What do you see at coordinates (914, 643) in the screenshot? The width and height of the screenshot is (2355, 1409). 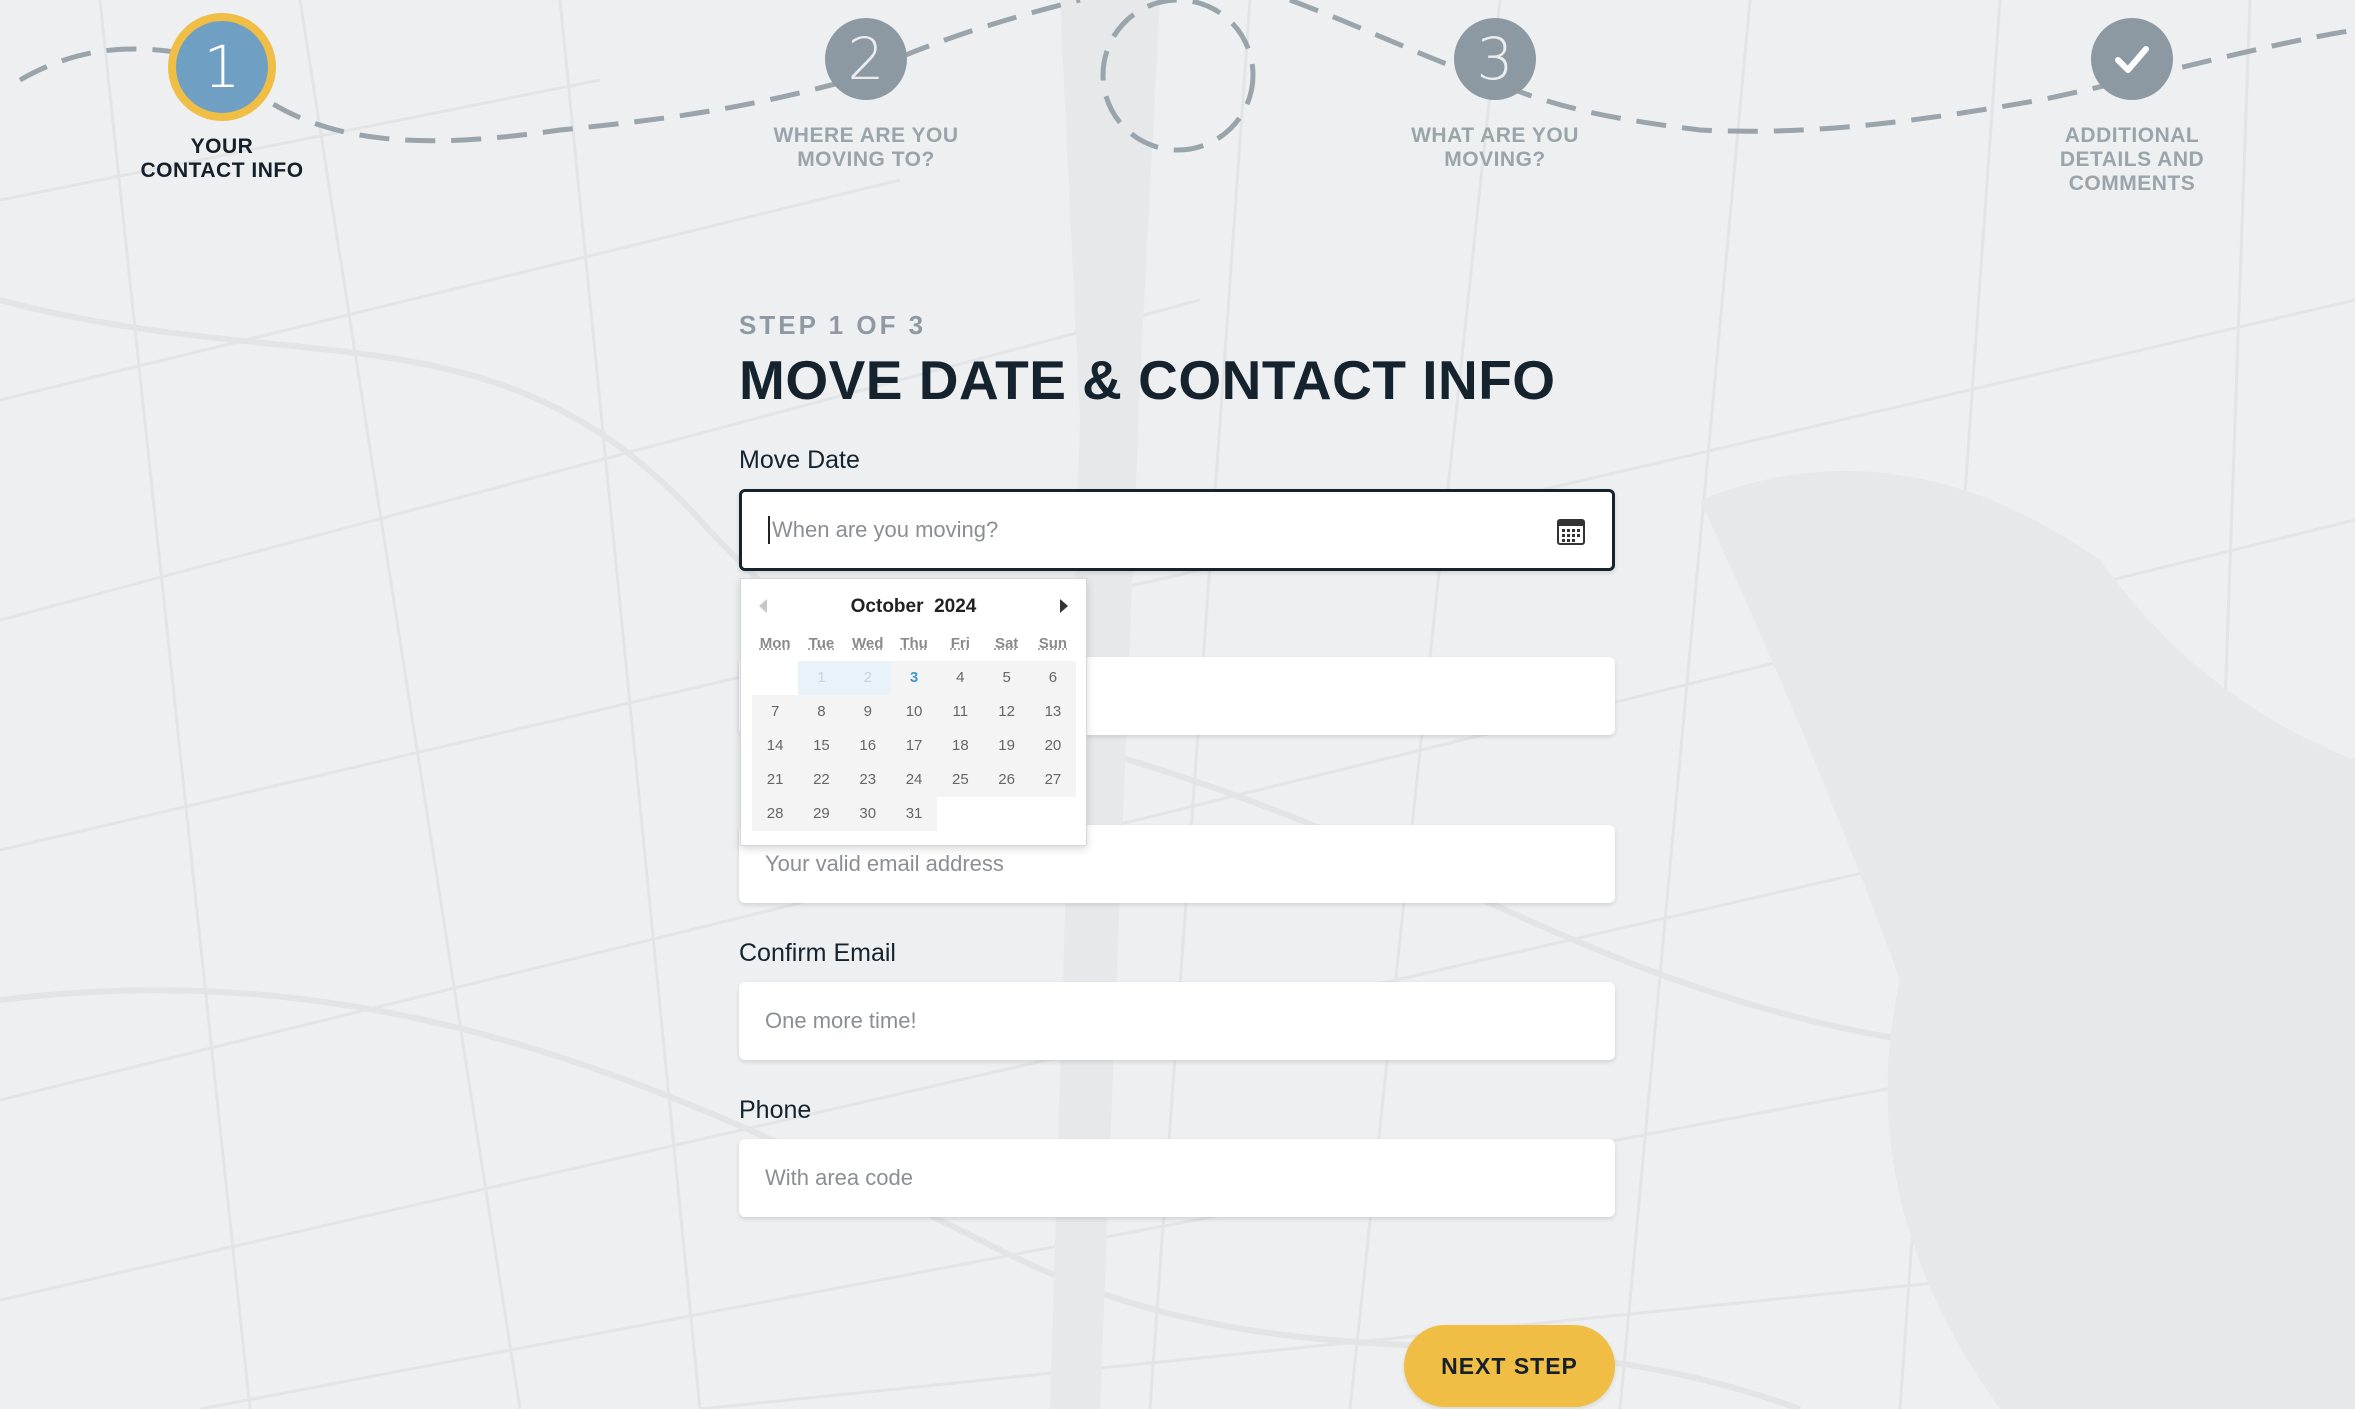 I see `weekday-header: Thu` at bounding box center [914, 643].